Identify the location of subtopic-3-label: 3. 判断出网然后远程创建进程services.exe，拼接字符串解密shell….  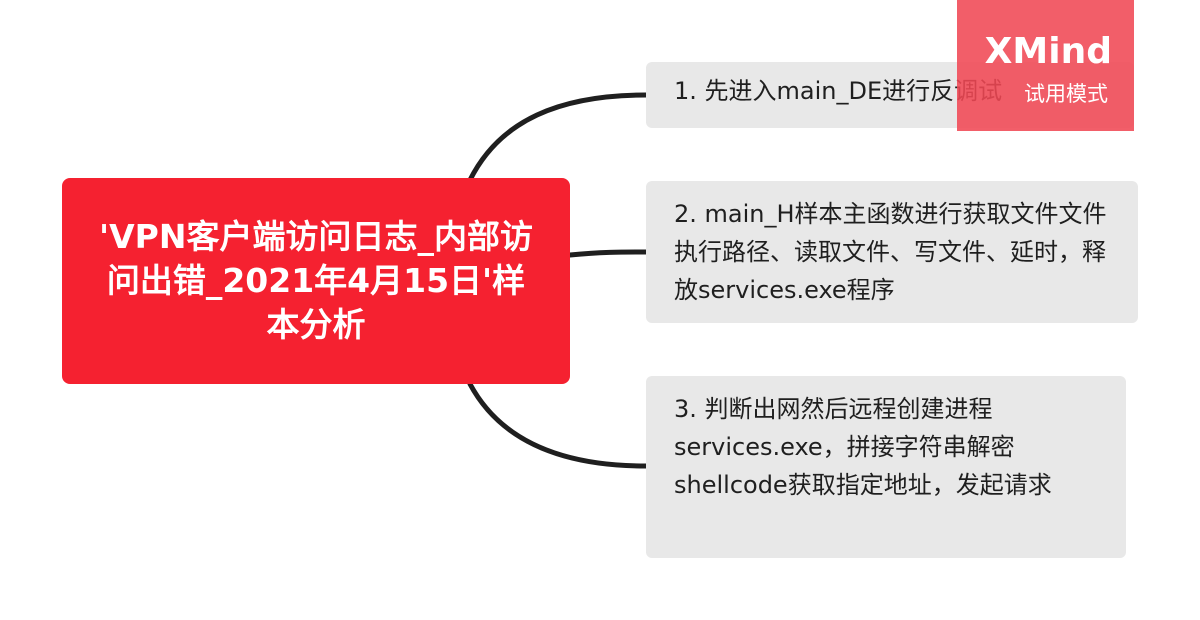
(863, 447).